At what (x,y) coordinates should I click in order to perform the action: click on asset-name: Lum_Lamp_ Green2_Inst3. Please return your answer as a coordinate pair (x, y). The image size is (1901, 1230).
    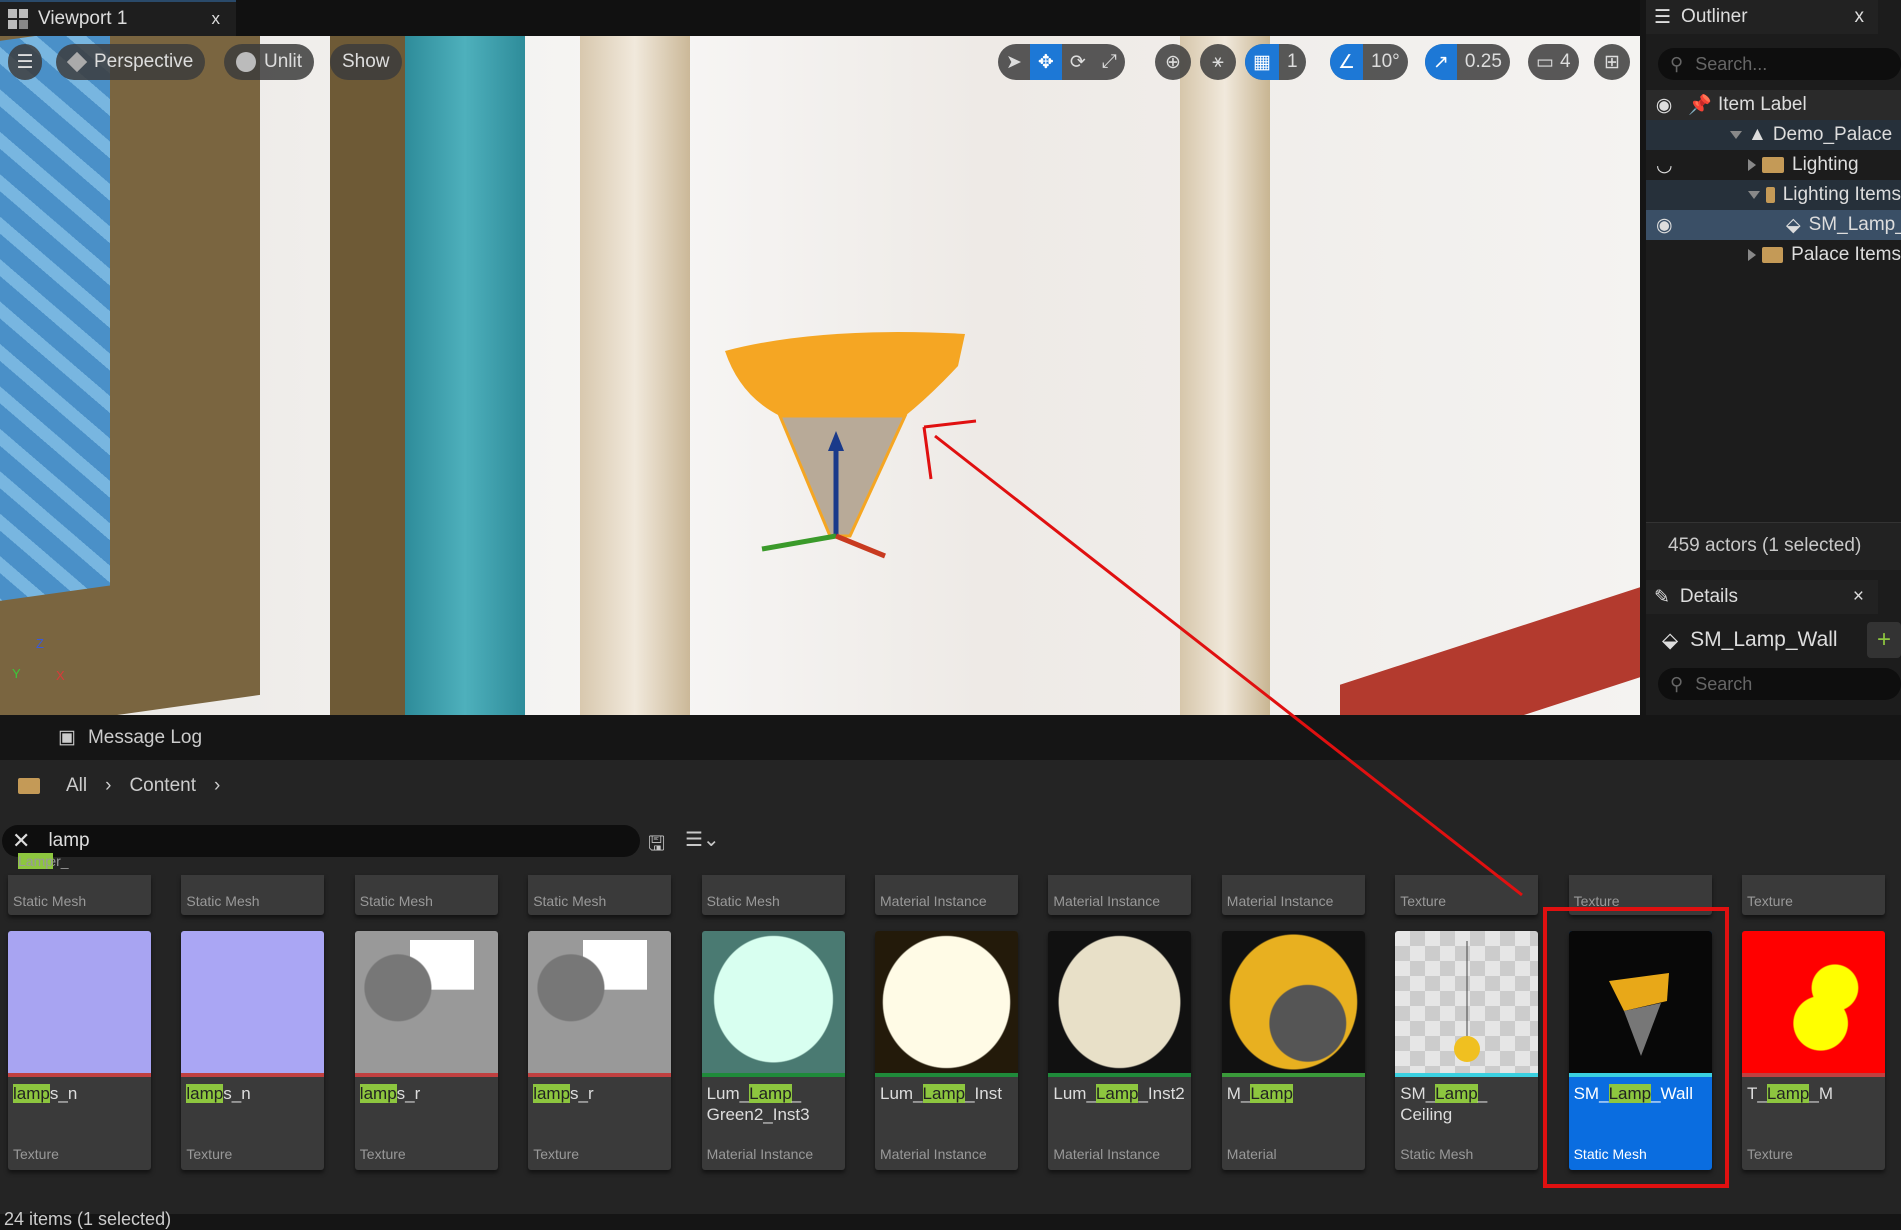
    Looking at the image, I should click on (758, 1104).